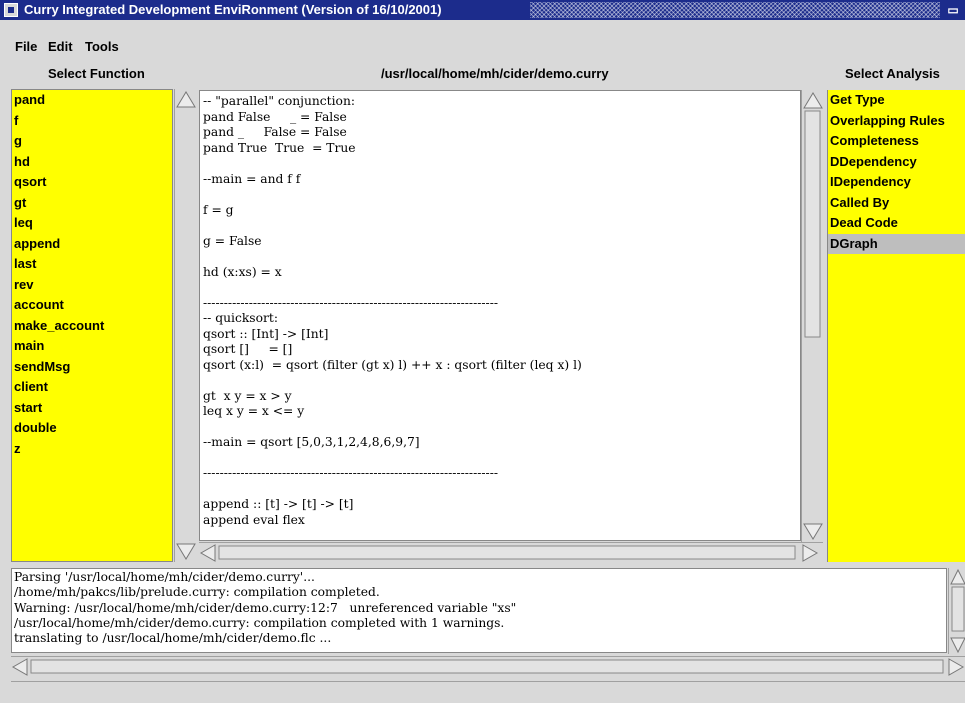  I want to click on function-item-start: start, so click(92, 408).